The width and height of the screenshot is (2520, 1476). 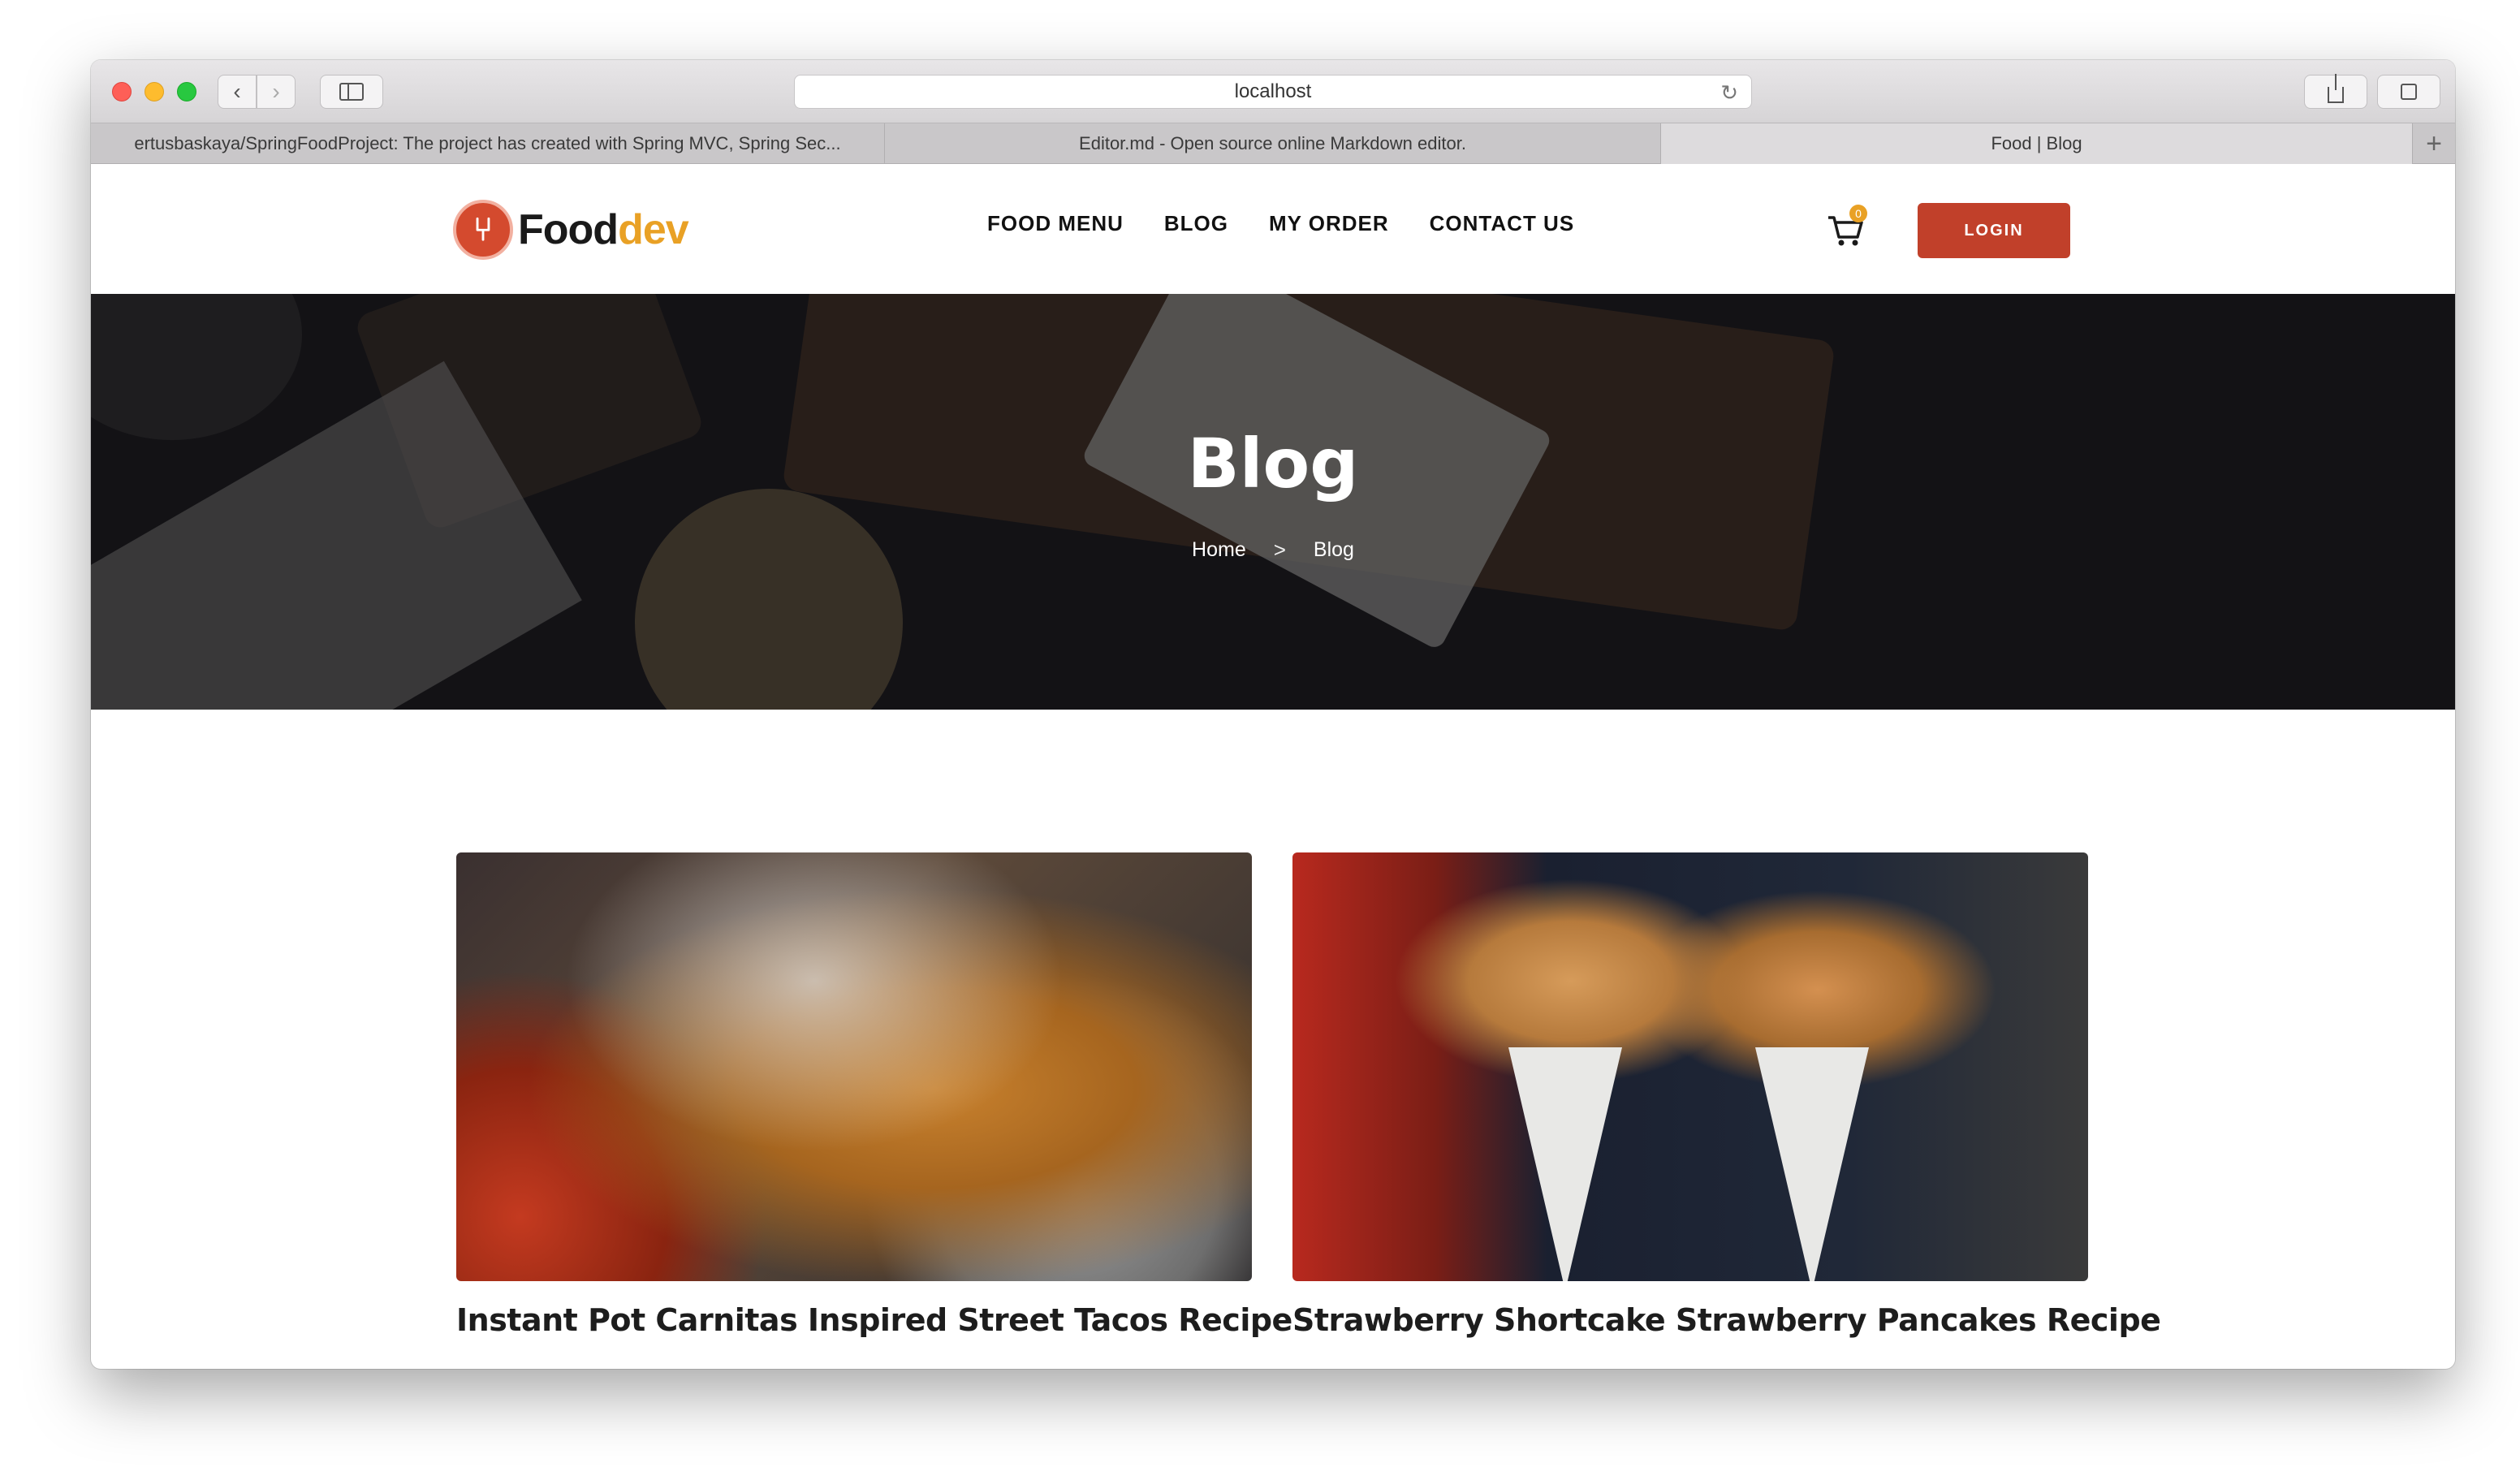 What do you see at coordinates (483, 230) in the screenshot?
I see `fork-spoon-icon: ⑂` at bounding box center [483, 230].